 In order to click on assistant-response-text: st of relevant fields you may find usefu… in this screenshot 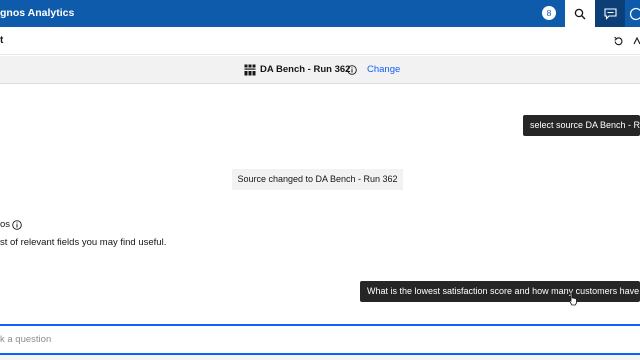, I will do `click(83, 242)`.